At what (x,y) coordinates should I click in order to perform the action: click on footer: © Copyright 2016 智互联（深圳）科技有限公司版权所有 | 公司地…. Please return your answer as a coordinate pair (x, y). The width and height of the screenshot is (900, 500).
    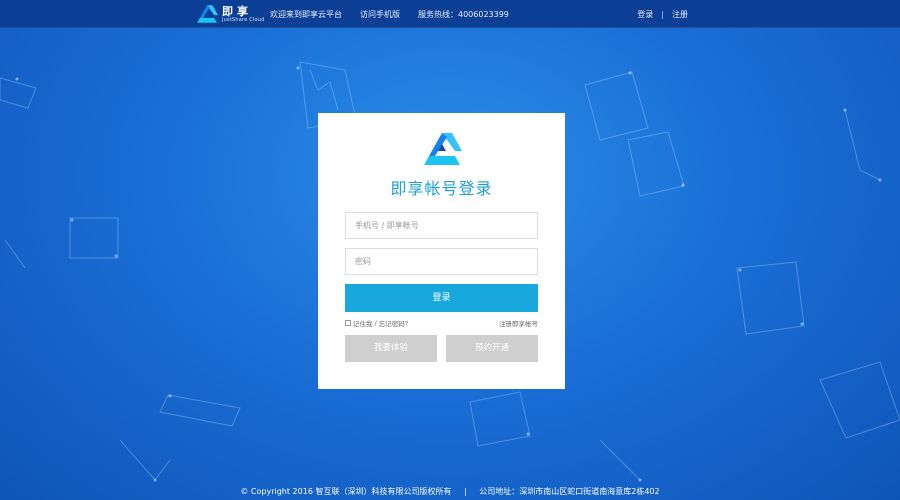
    Looking at the image, I should click on (450, 491).